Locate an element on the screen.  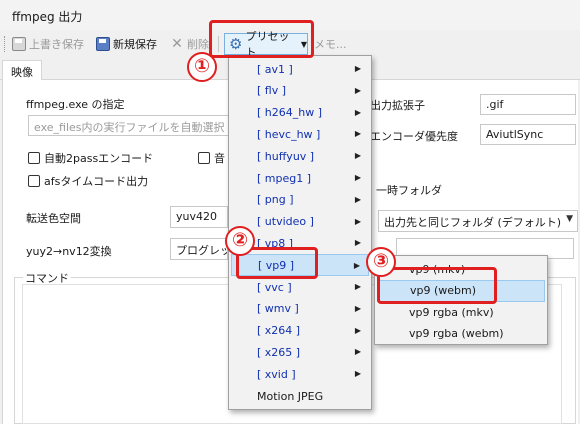
ext-label: 出力拡張子 is located at coordinates (397, 105).